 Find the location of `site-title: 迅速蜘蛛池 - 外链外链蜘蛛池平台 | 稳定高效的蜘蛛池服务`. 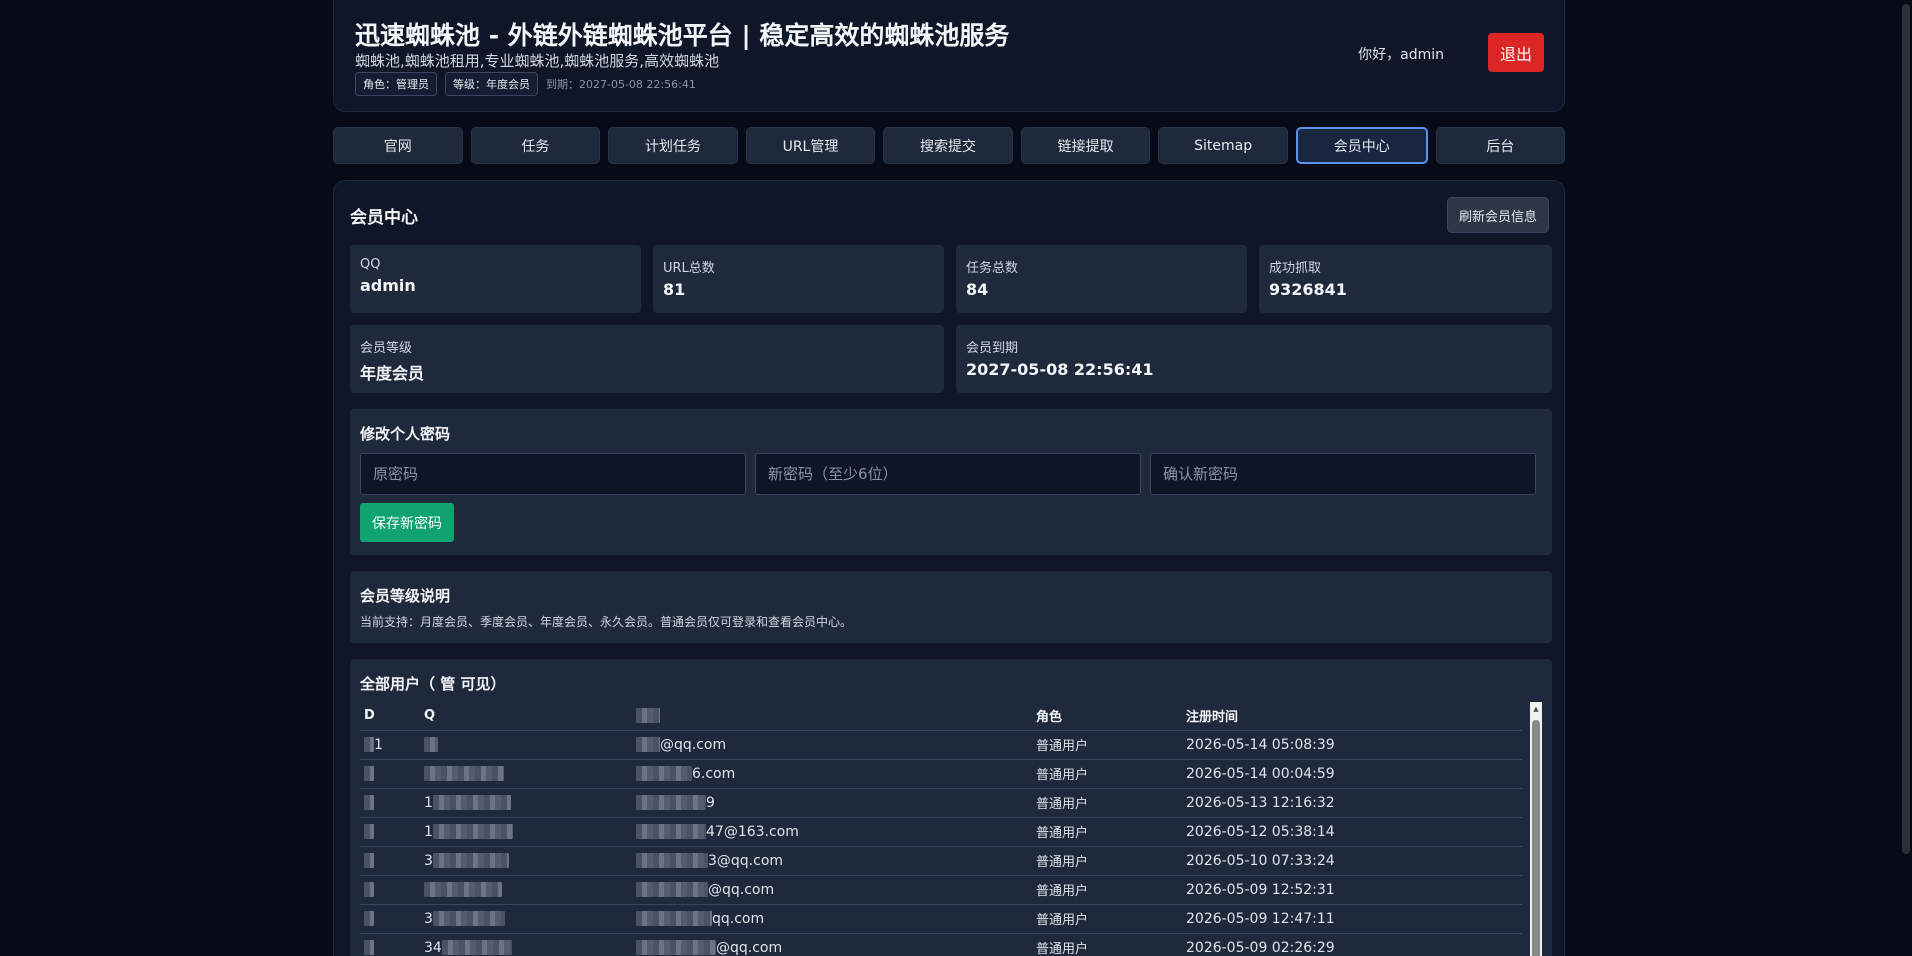

site-title: 迅速蜘蛛池 - 外链外链蜘蛛池平台 | 稳定高效的蜘蛛池服务 is located at coordinates (682, 35).